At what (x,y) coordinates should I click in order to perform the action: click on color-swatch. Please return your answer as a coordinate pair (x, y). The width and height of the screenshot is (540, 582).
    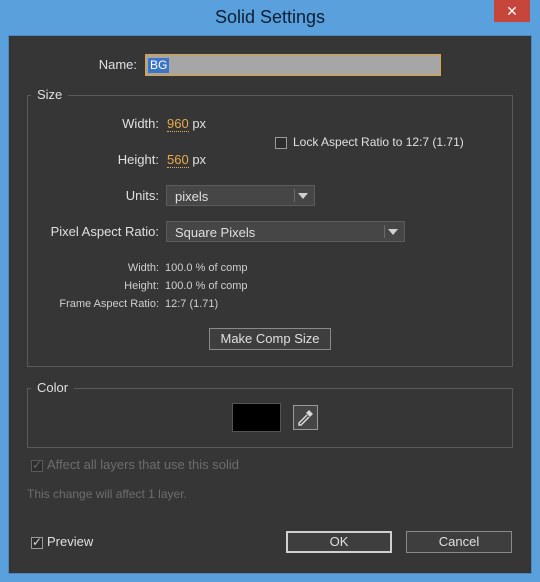
    Looking at the image, I should click on (256, 417).